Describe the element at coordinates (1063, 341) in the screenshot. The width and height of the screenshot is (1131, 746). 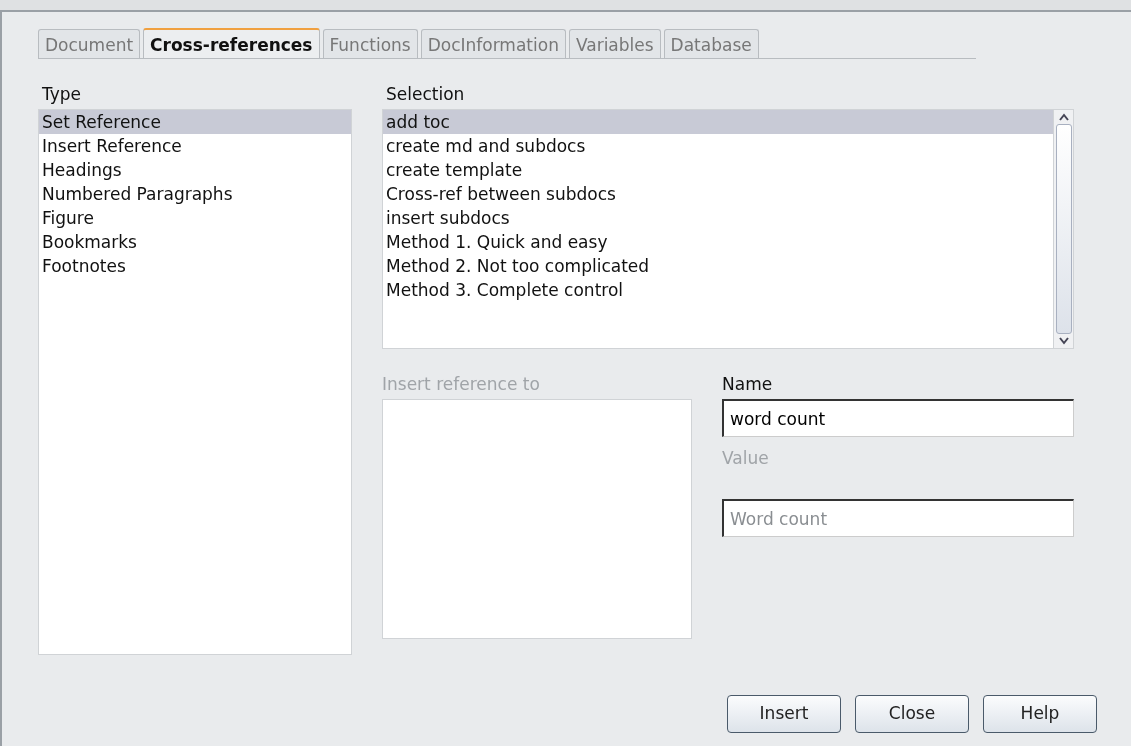
I see `scroll-down-icon` at that location.